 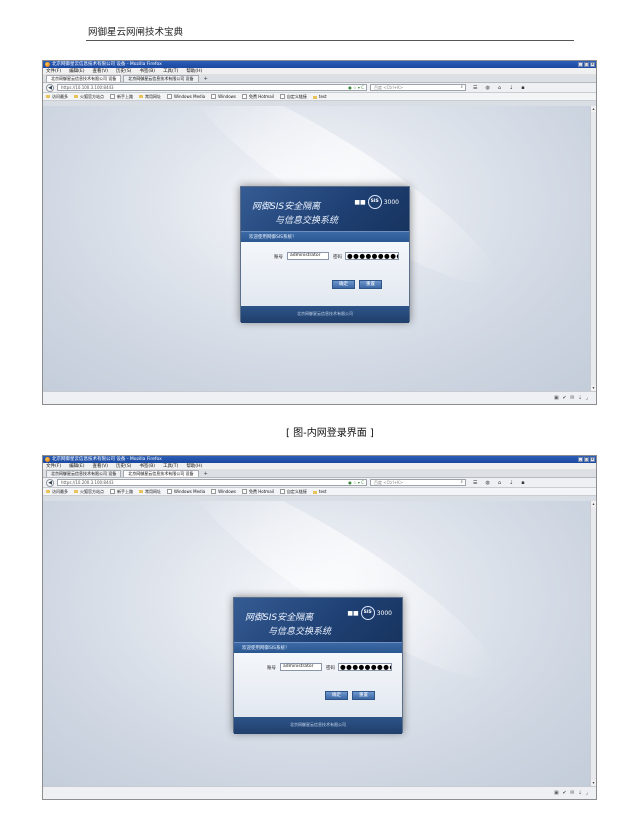 I want to click on header-divider, so click(x=330, y=40).